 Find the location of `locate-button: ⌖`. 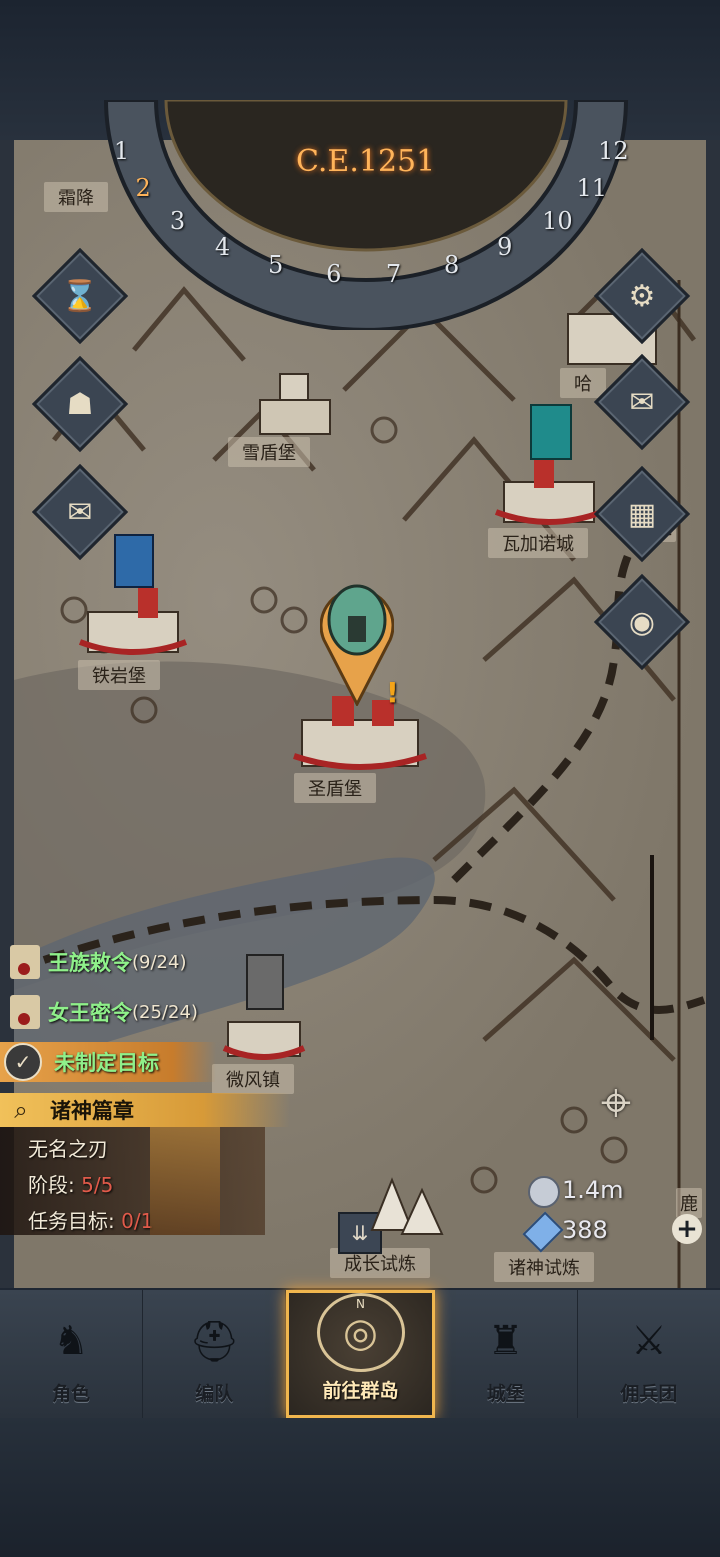

locate-button: ⌖ is located at coordinates (616, 1103).